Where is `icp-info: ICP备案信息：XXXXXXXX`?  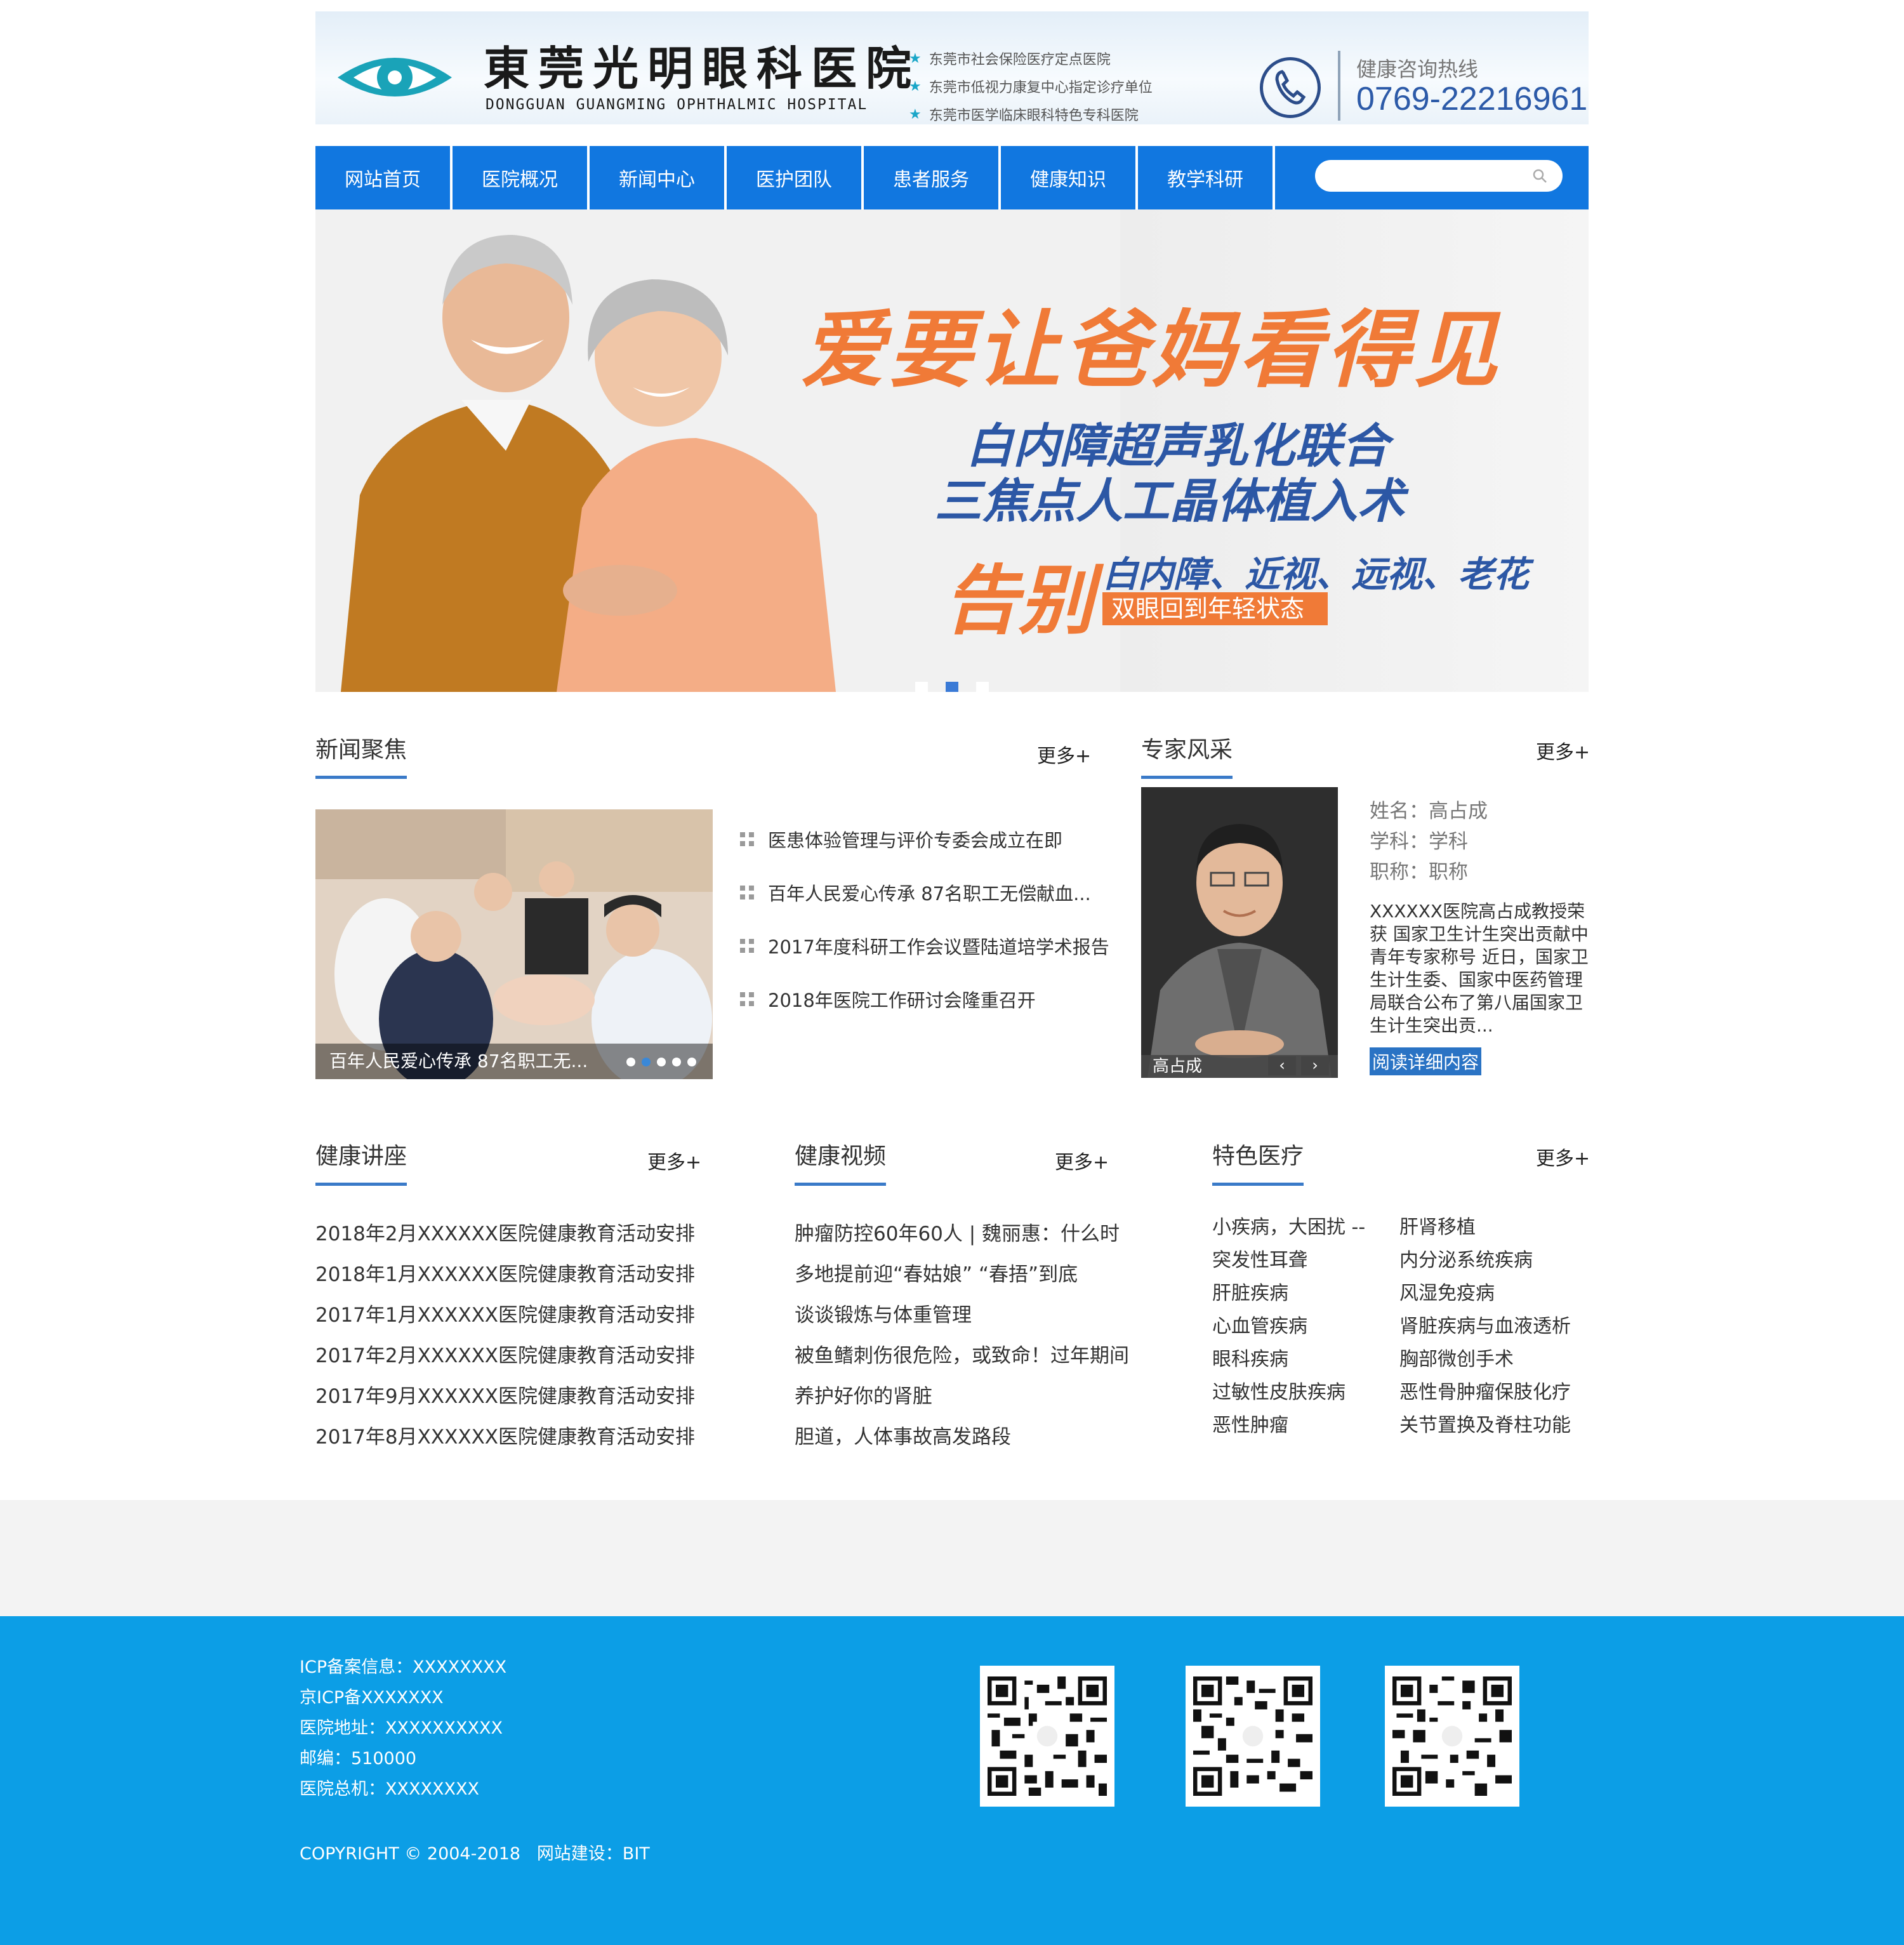 icp-info: ICP备案信息：XXXXXXXX is located at coordinates (403, 1667).